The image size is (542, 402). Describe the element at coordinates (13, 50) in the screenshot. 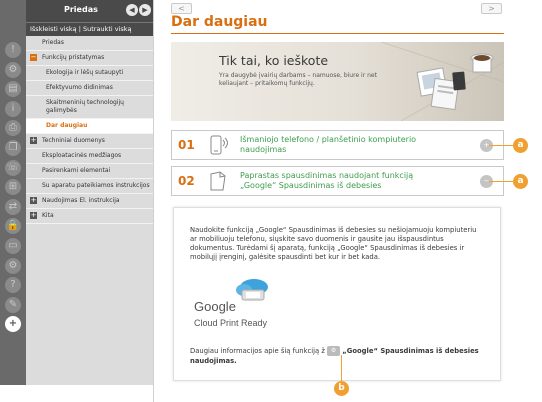

I see `warning-icon: !` at that location.